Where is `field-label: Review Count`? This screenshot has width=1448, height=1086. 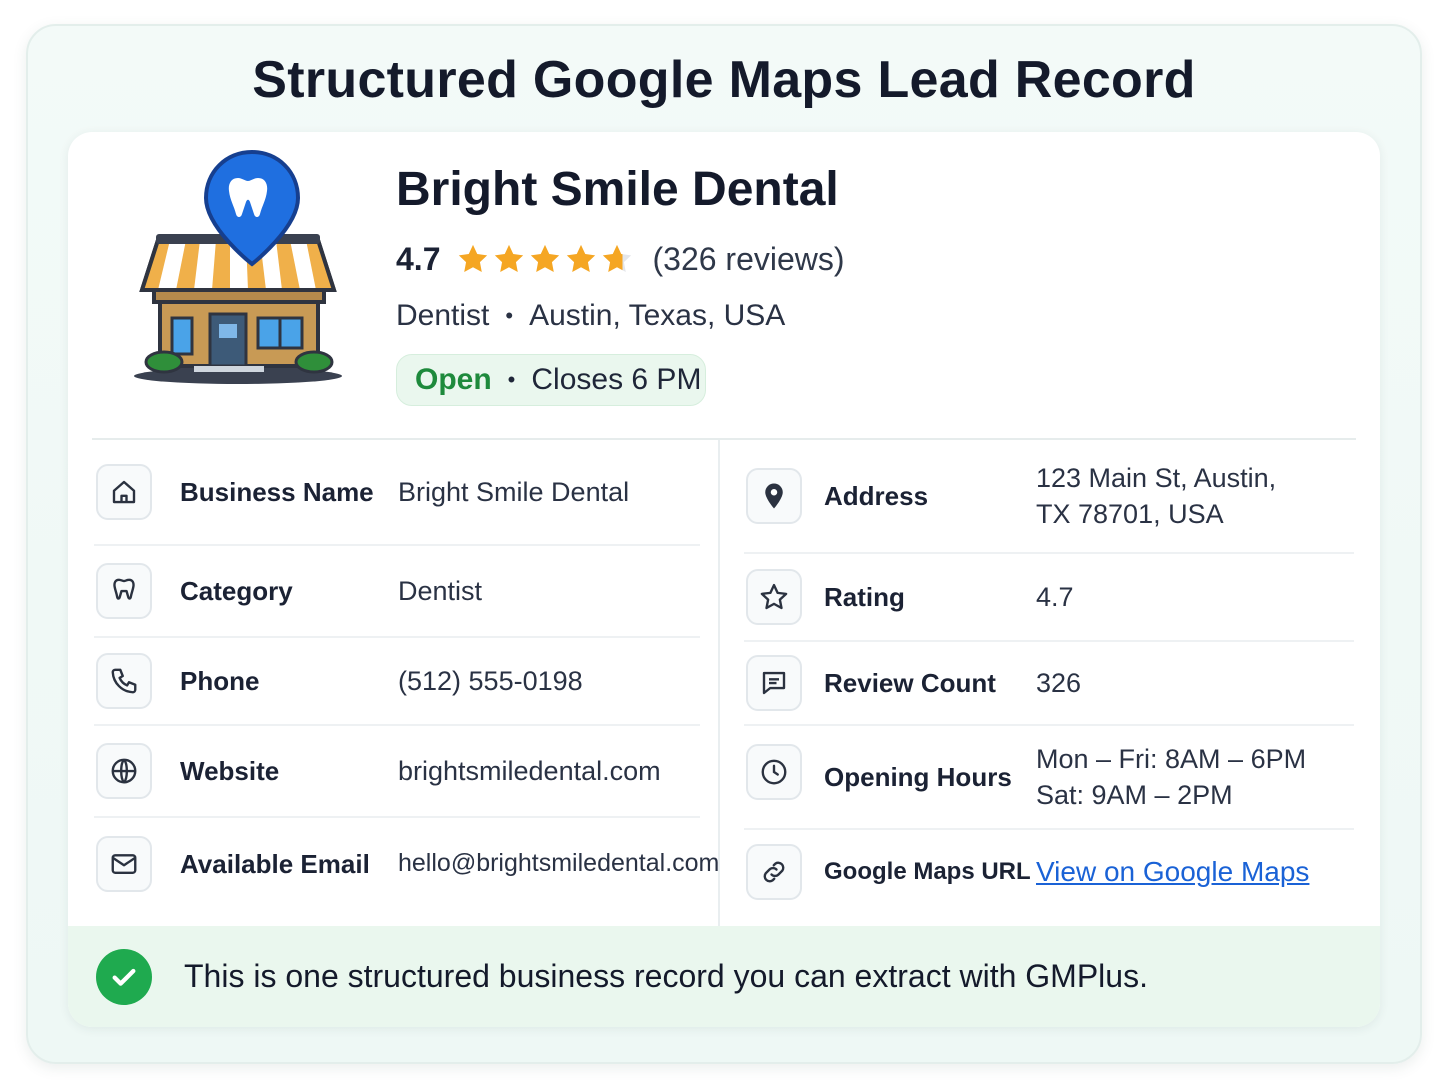
field-label: Review Count is located at coordinates (910, 682).